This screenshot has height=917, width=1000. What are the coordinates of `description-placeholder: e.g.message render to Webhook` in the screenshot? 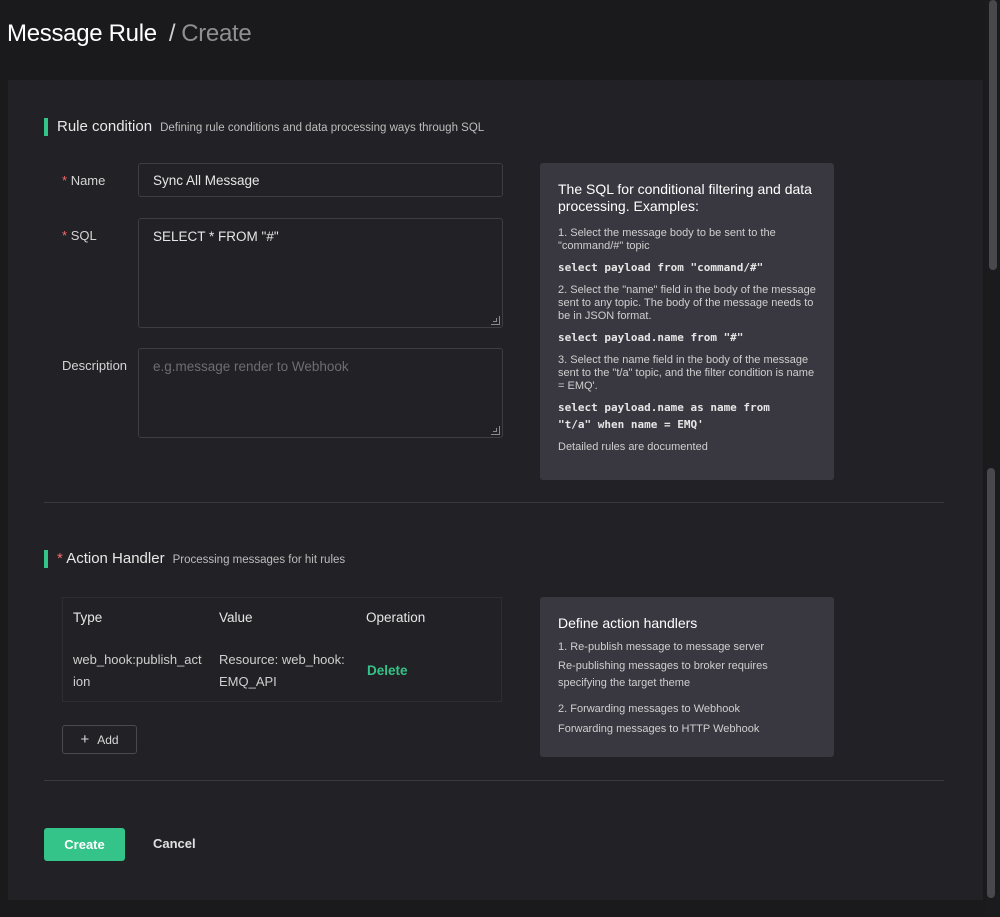 It's located at (251, 366).